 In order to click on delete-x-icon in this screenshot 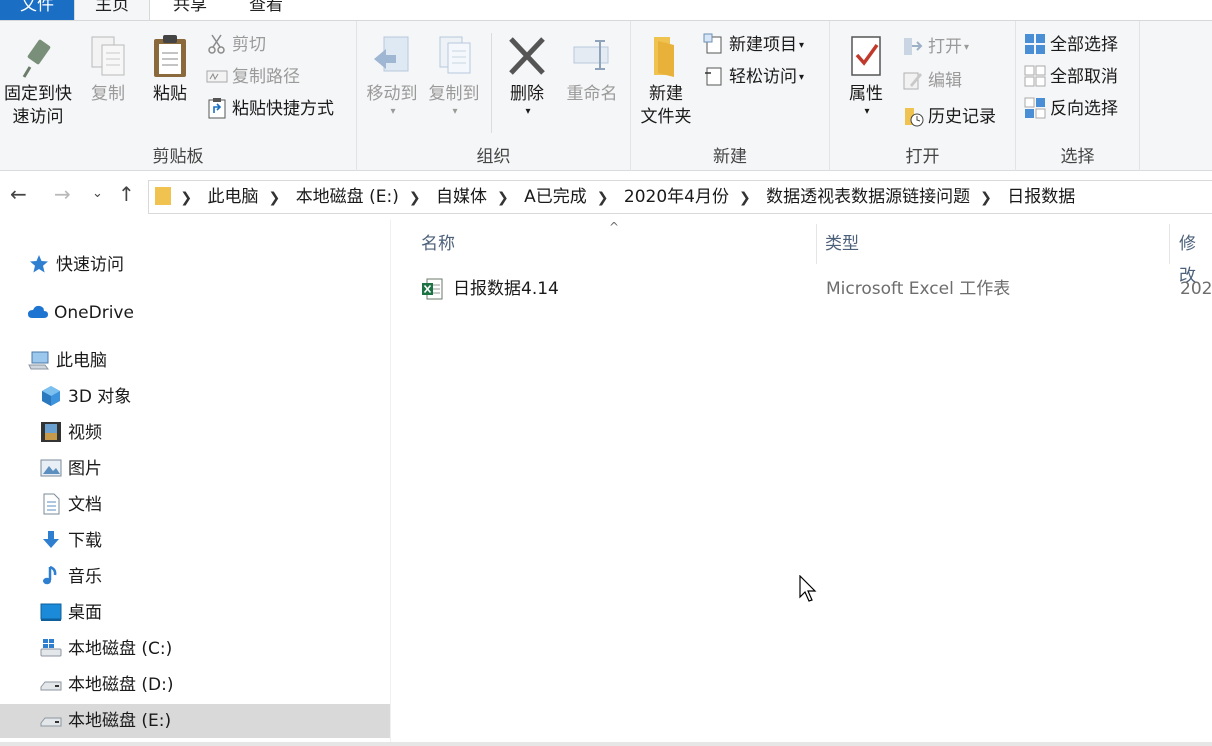, I will do `click(527, 56)`.